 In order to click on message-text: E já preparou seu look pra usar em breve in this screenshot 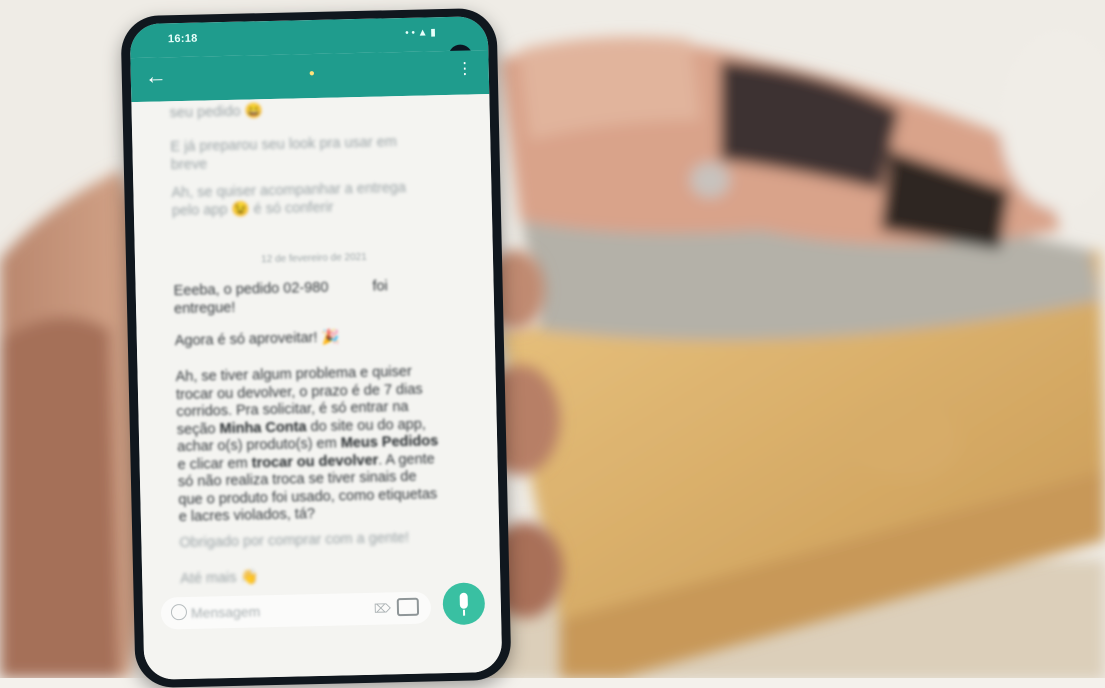, I will do `click(284, 153)`.